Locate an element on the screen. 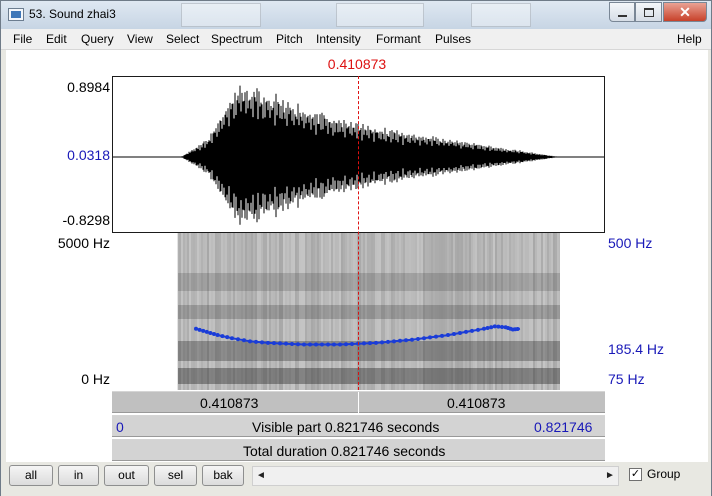 The width and height of the screenshot is (712, 496). maximize-icon is located at coordinates (649, 12).